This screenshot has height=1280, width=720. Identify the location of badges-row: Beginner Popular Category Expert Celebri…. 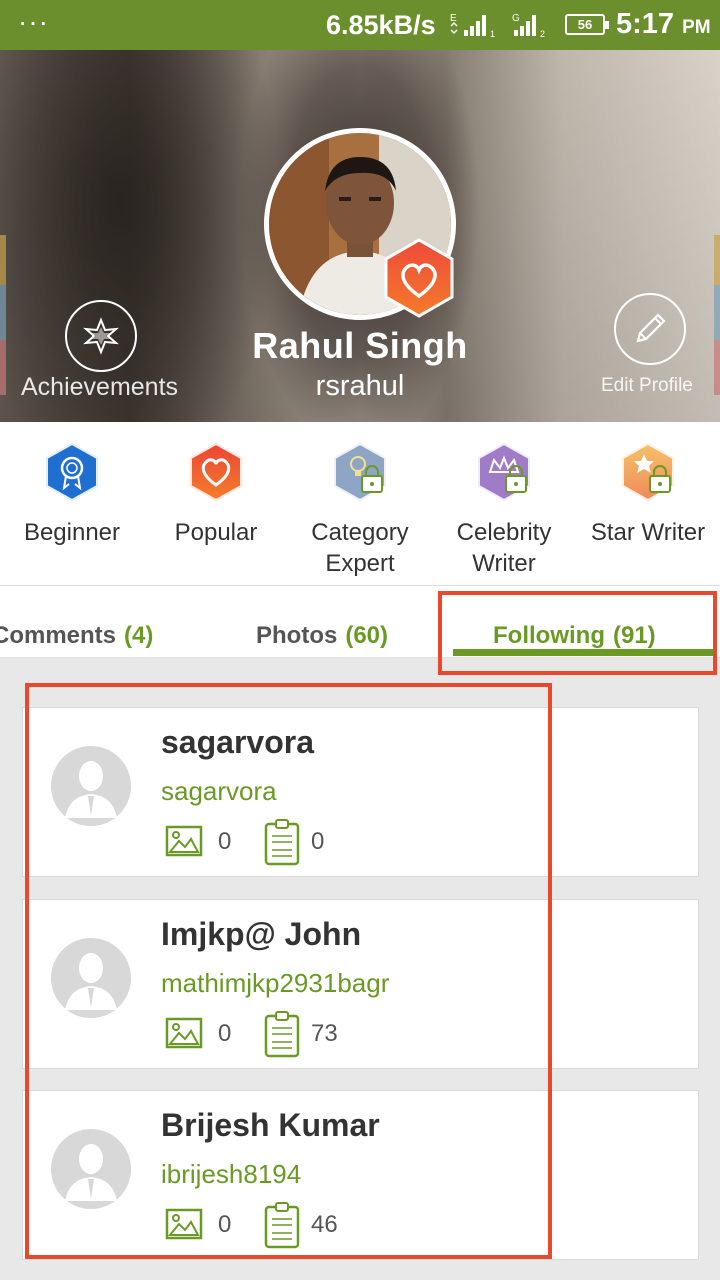
(360, 504).